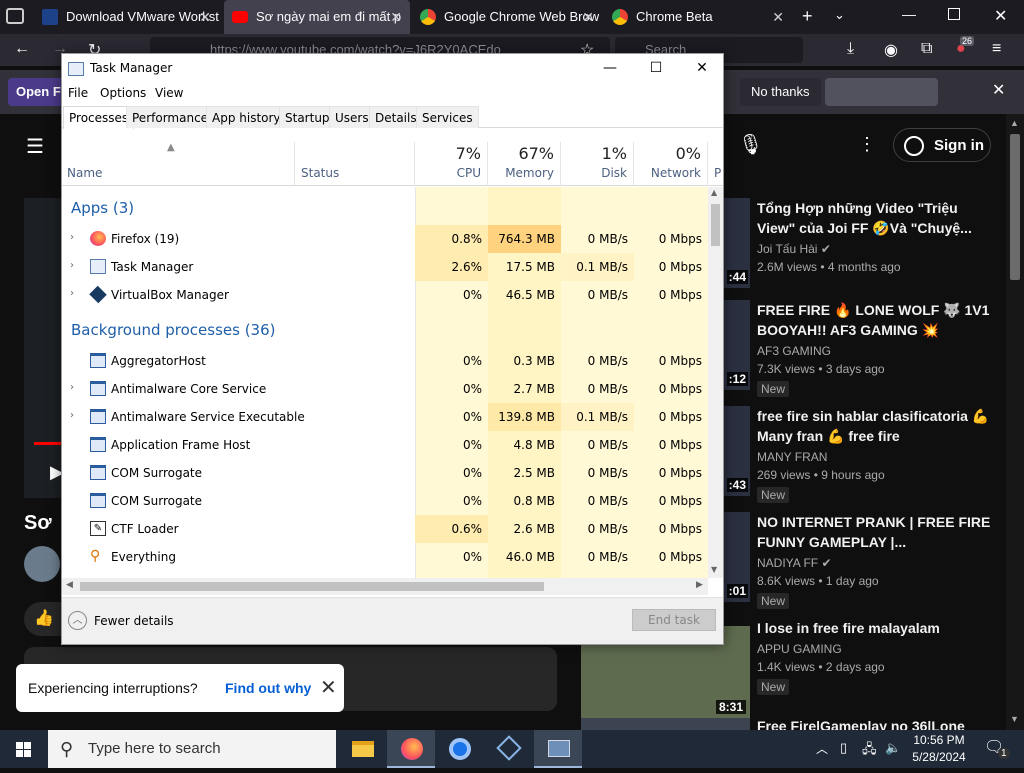  What do you see at coordinates (411, 749) in the screenshot?
I see `taskbar-firefox` at bounding box center [411, 749].